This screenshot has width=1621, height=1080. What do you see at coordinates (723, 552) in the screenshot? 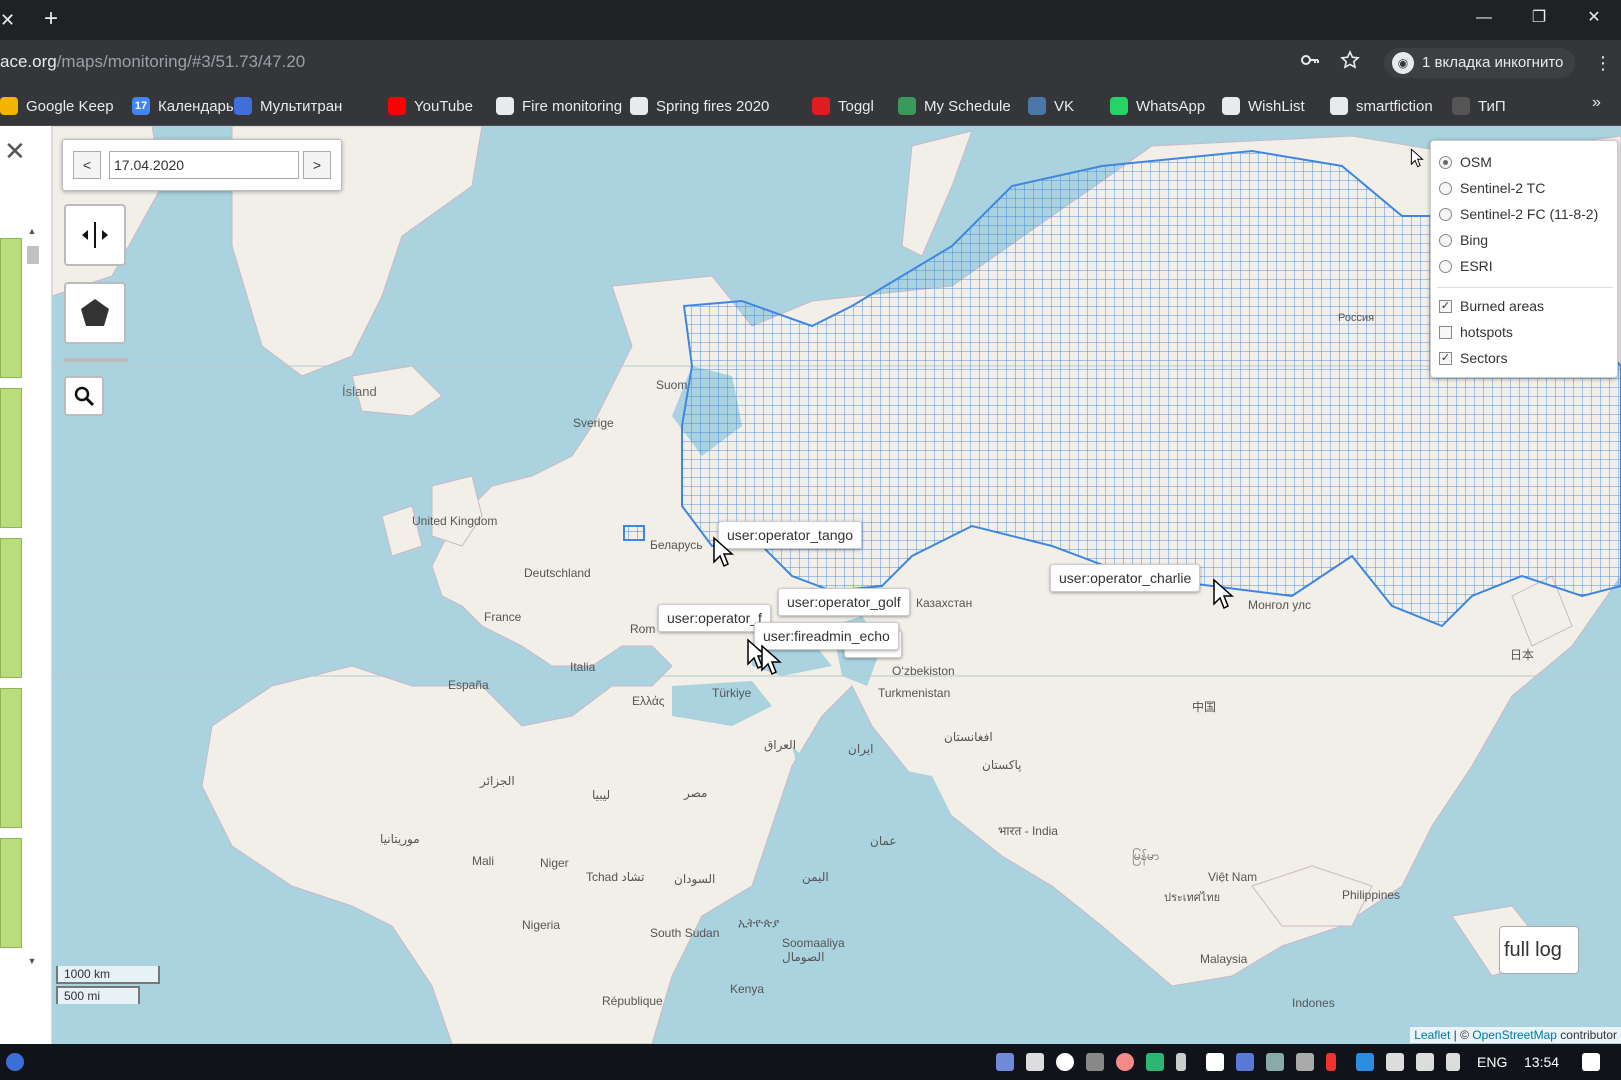
I see `remote-cursor-icon` at bounding box center [723, 552].